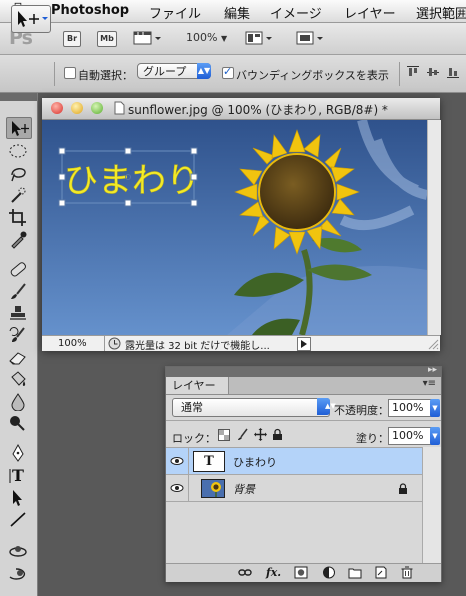  I want to click on auto-select-target-dropdown: グループ ▲▼, so click(174, 71).